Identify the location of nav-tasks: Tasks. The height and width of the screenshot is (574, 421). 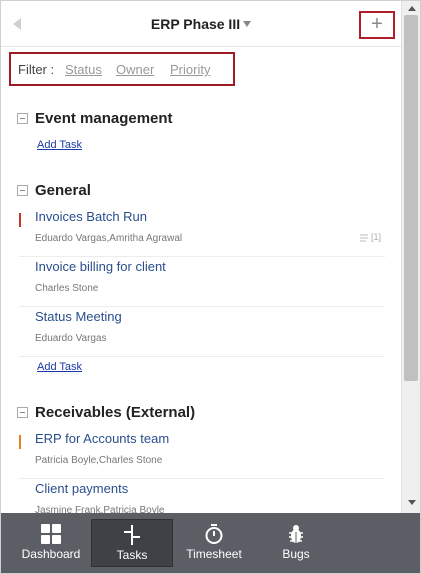
(132, 543).